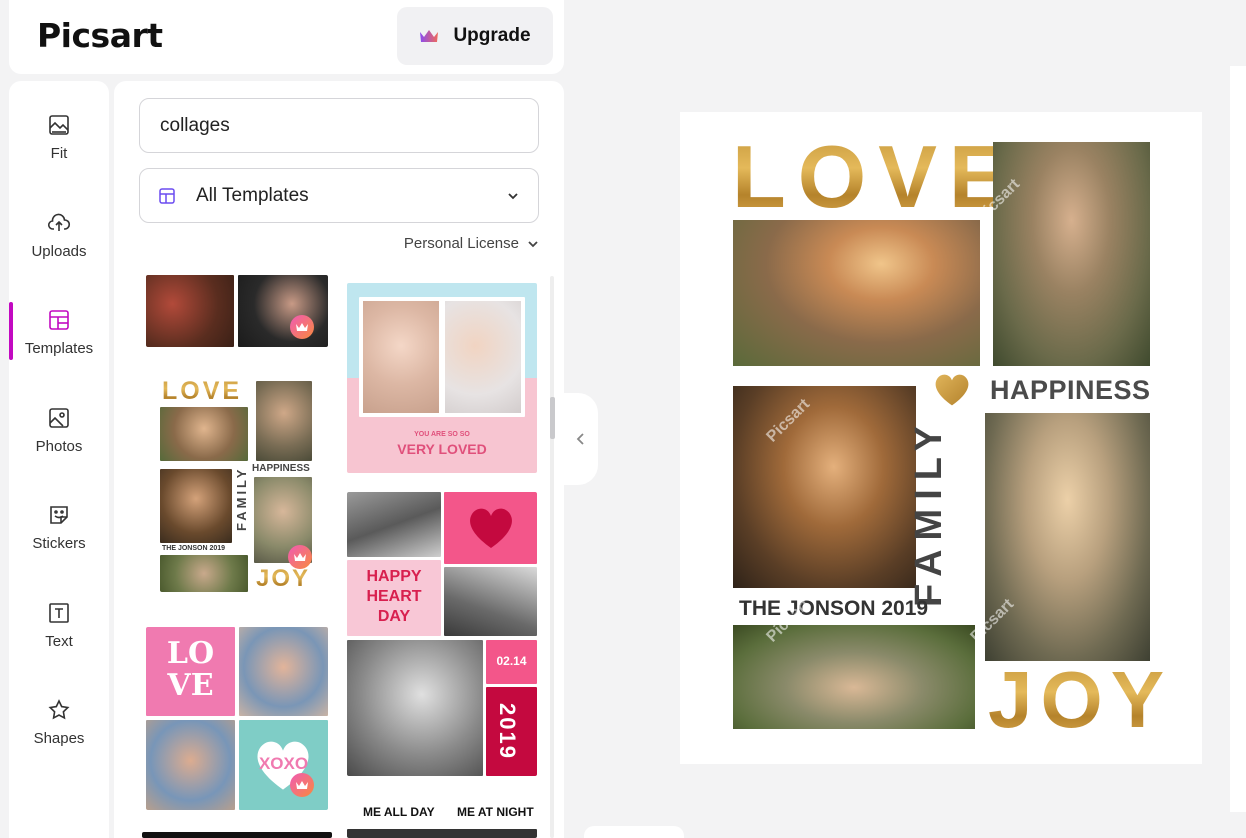  Describe the element at coordinates (59, 728) in the screenshot. I see `rail-item-shapes: Shapes` at that location.